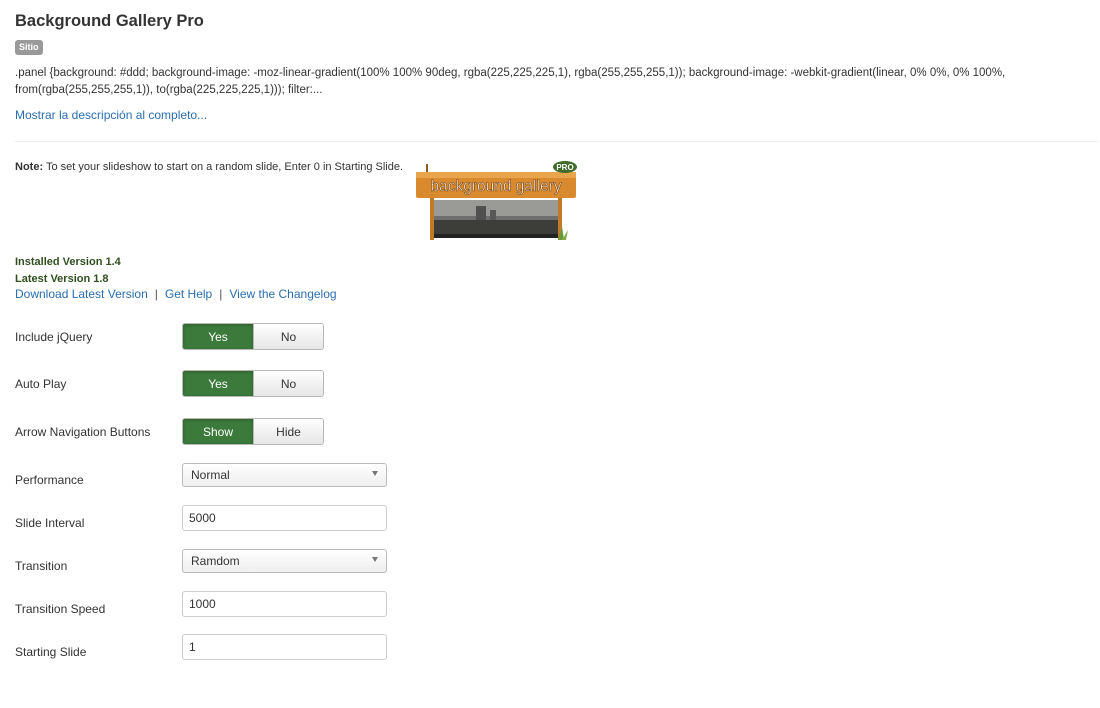  Describe the element at coordinates (284, 561) in the screenshot. I see `transition-select: Ramdom` at that location.